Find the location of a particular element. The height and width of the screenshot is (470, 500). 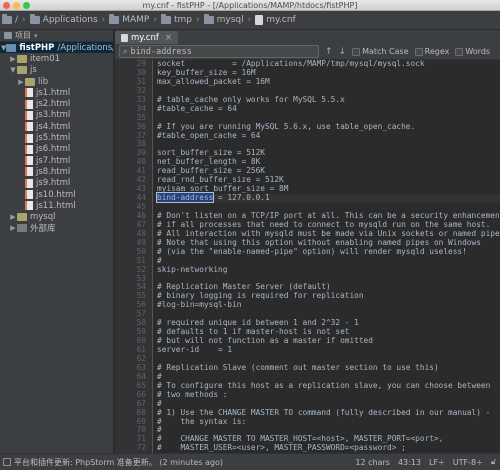

line-number: 50 is located at coordinates (141, 251).